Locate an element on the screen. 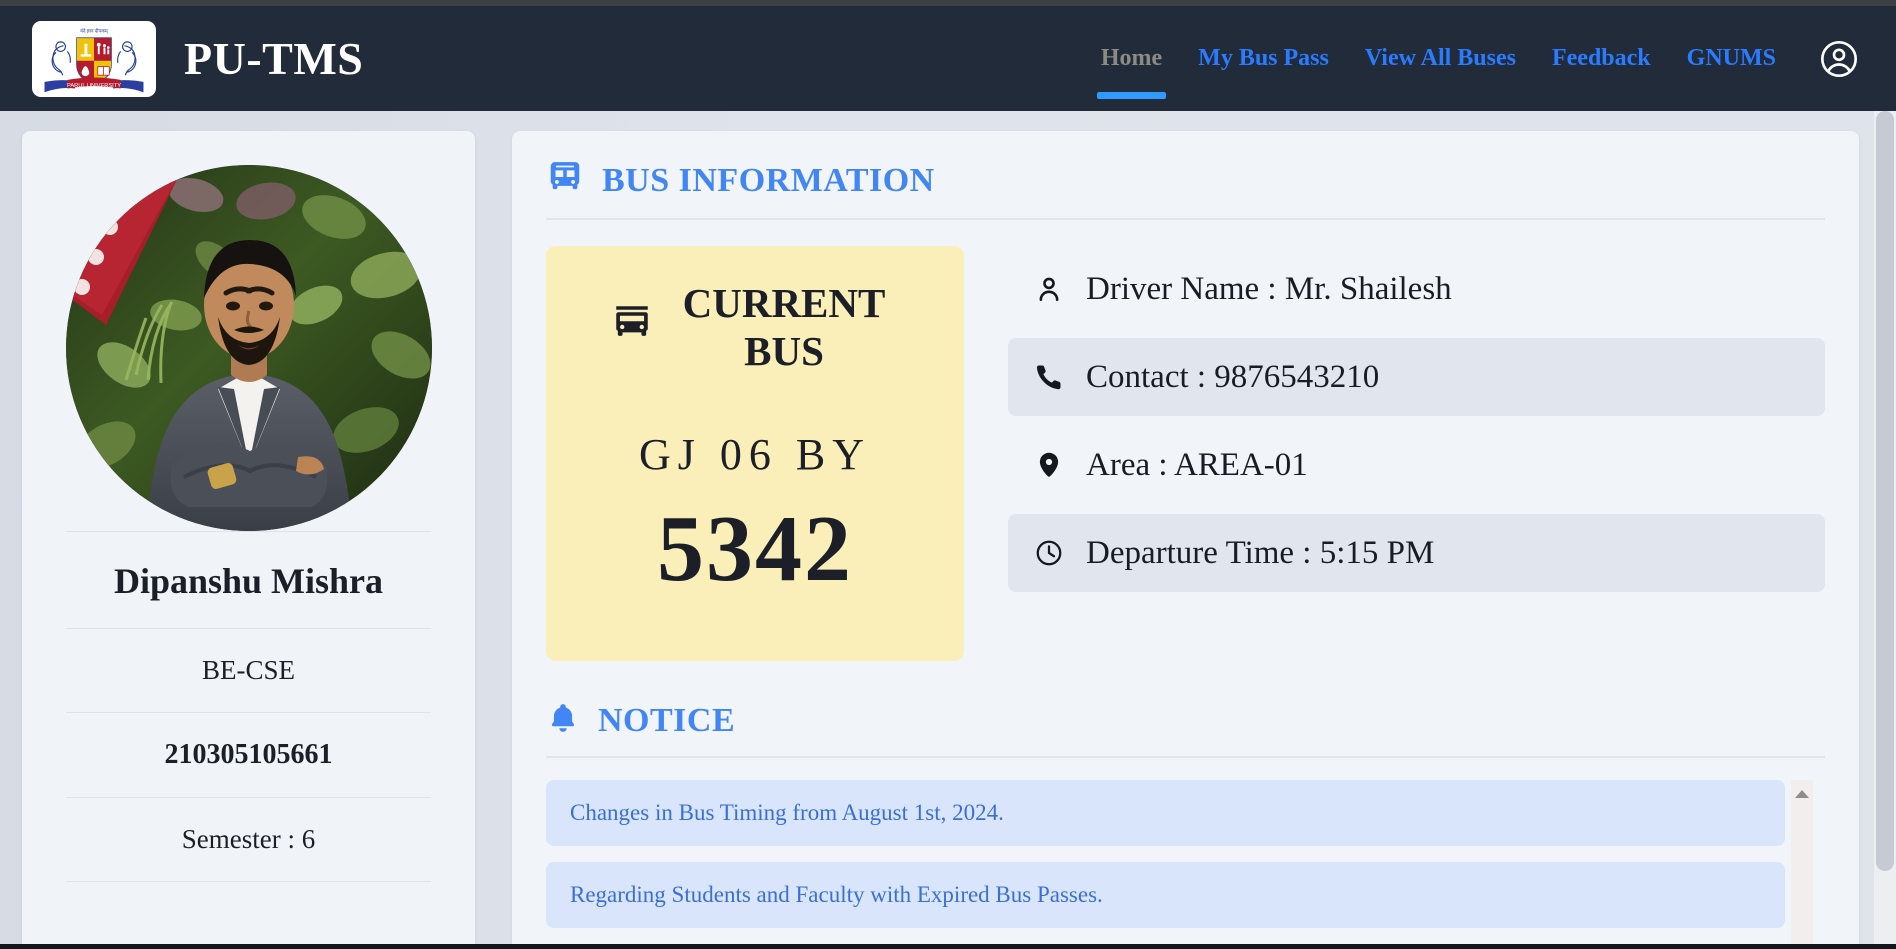  nav-item-view-all-buses: View All Buses is located at coordinates (1440, 58).